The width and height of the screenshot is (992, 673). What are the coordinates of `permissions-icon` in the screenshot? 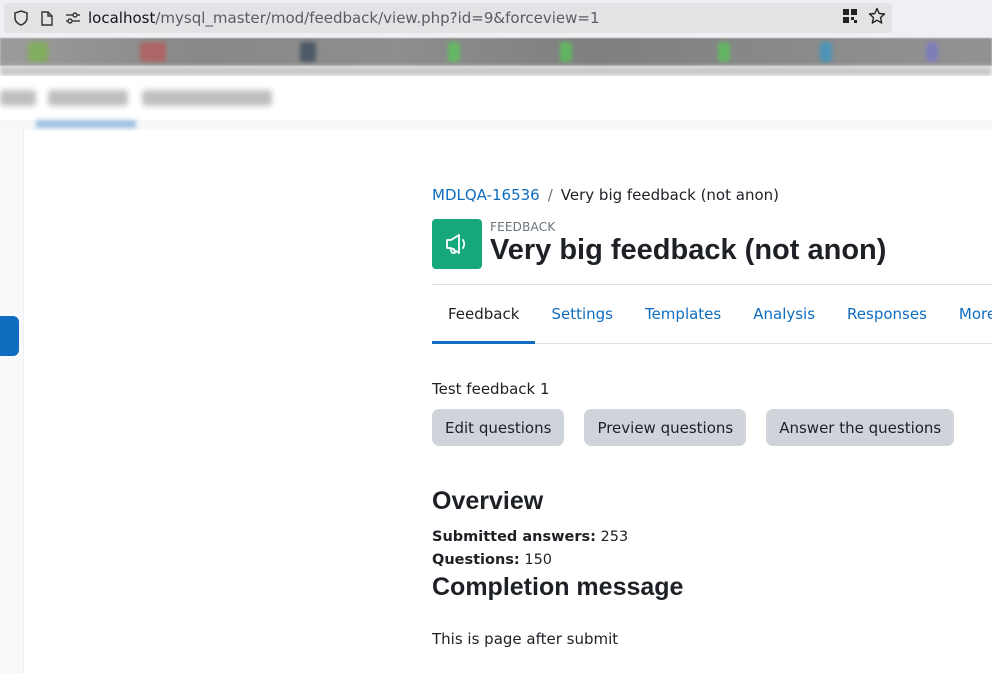 It's located at (73, 18).